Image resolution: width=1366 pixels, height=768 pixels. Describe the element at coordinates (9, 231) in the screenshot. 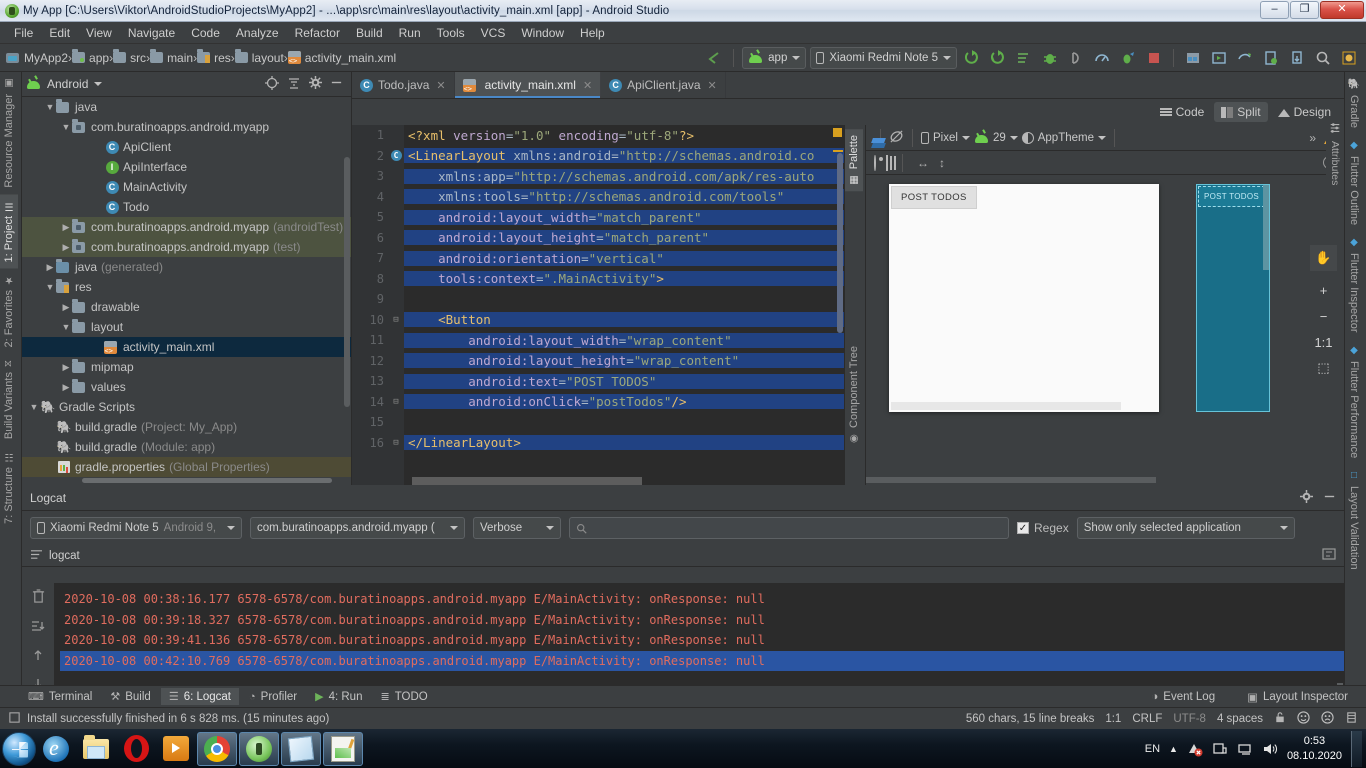

I see `left-tab-1--project: 1: Project ☰` at that location.